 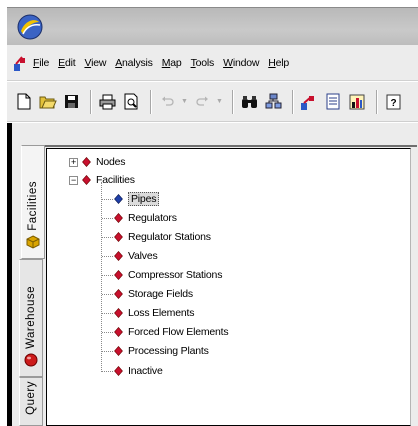 I want to click on tree-node-facilities: − Facilities, so click(x=102, y=180).